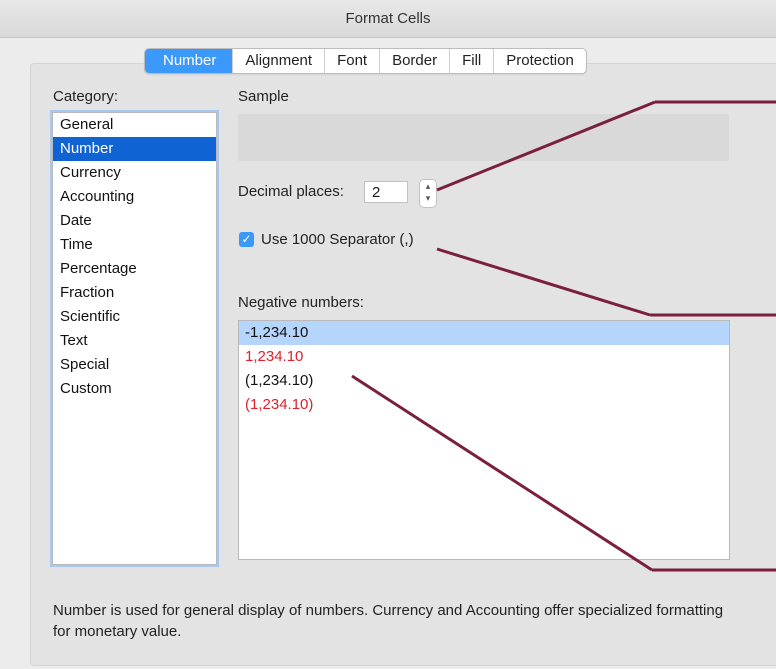 The height and width of the screenshot is (669, 776). What do you see at coordinates (278, 61) in the screenshot?
I see `tab-alignment: Alignment` at bounding box center [278, 61].